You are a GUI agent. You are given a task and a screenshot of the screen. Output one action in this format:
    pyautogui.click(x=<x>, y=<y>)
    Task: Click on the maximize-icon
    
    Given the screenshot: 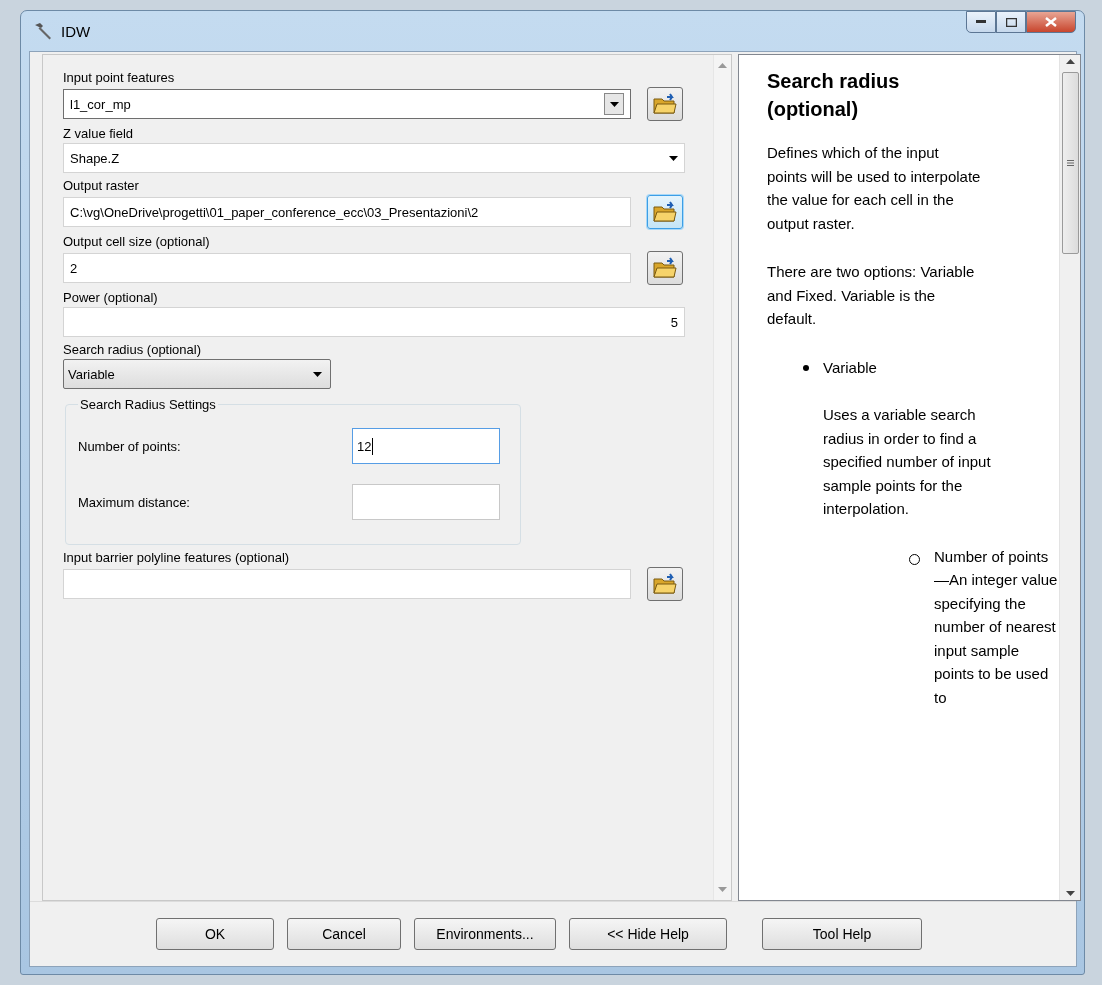 What is the action you would take?
    pyautogui.click(x=1011, y=22)
    